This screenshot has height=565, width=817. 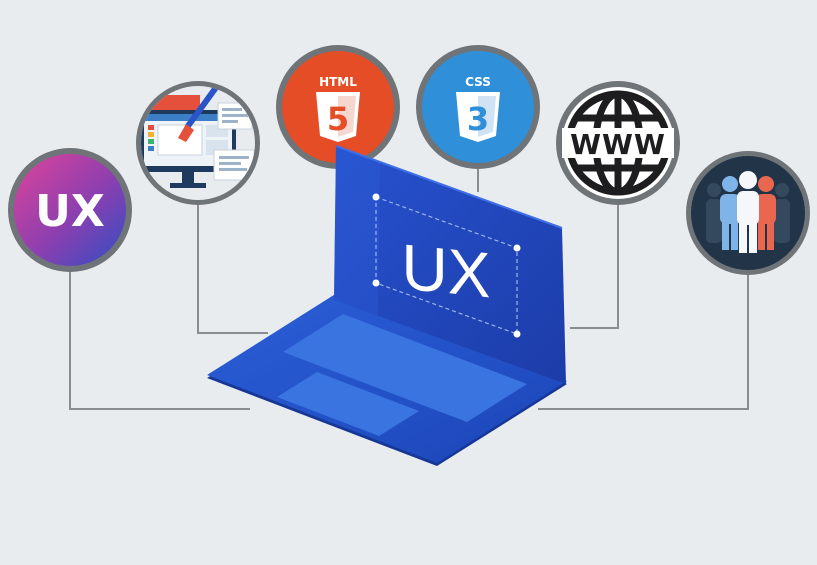 What do you see at coordinates (643, 341) in the screenshot?
I see `connector-users` at bounding box center [643, 341].